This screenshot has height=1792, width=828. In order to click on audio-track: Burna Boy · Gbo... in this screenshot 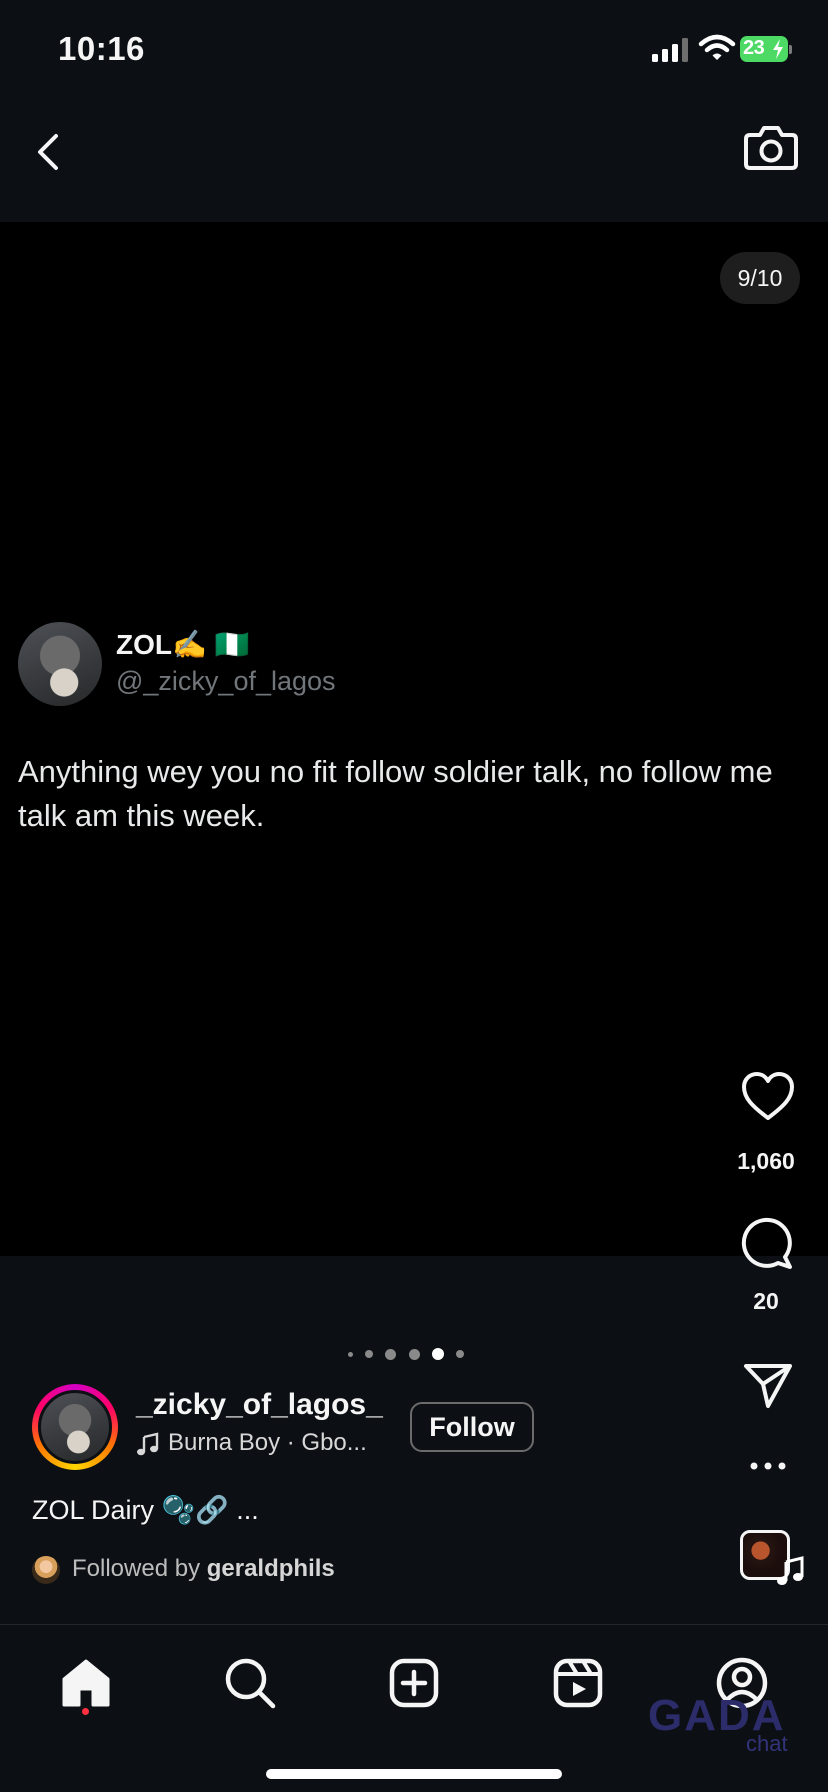, I will do `click(267, 1443)`.